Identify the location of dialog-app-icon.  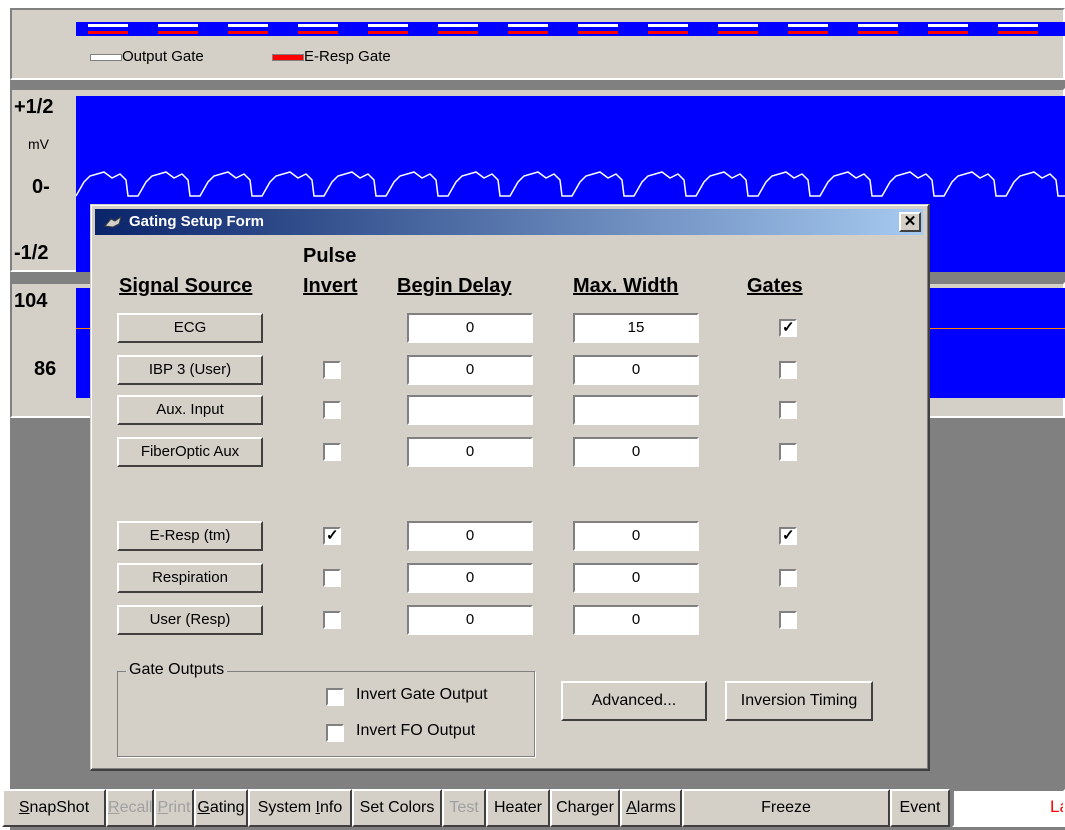
(113, 222).